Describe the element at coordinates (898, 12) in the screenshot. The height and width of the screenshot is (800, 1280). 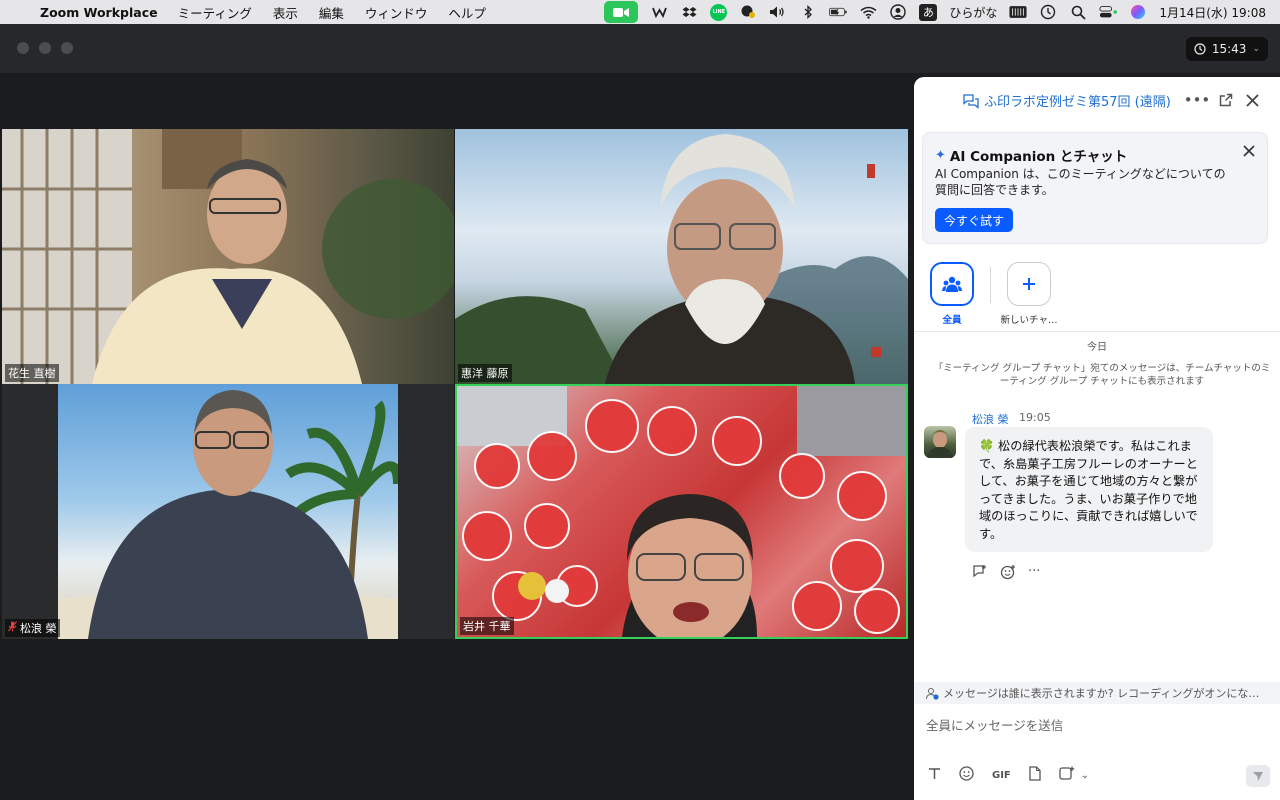
I see `user-account-icon` at that location.